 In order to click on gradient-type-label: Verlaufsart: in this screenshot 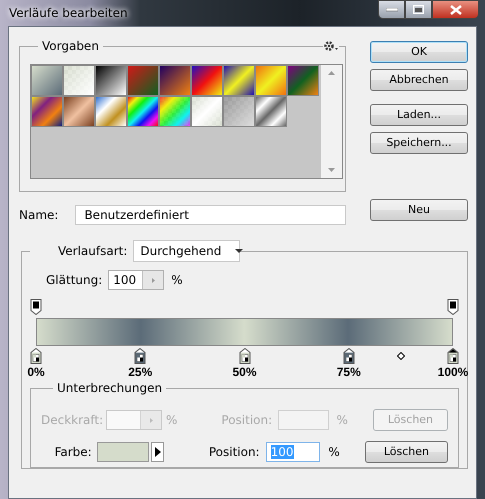, I will do `click(82, 251)`.